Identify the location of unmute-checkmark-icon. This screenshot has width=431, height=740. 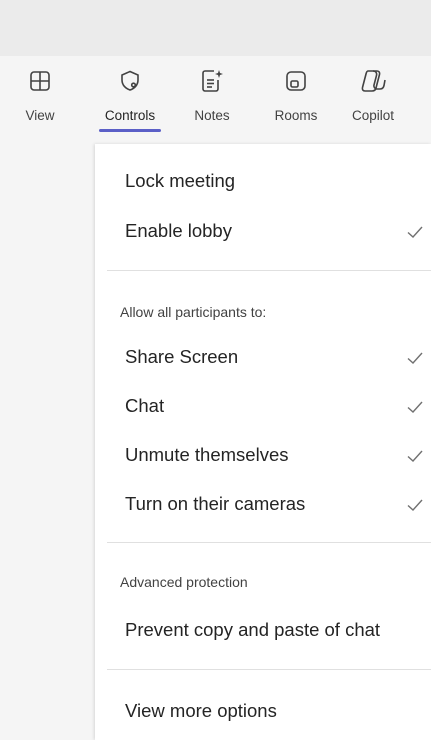
(415, 456).